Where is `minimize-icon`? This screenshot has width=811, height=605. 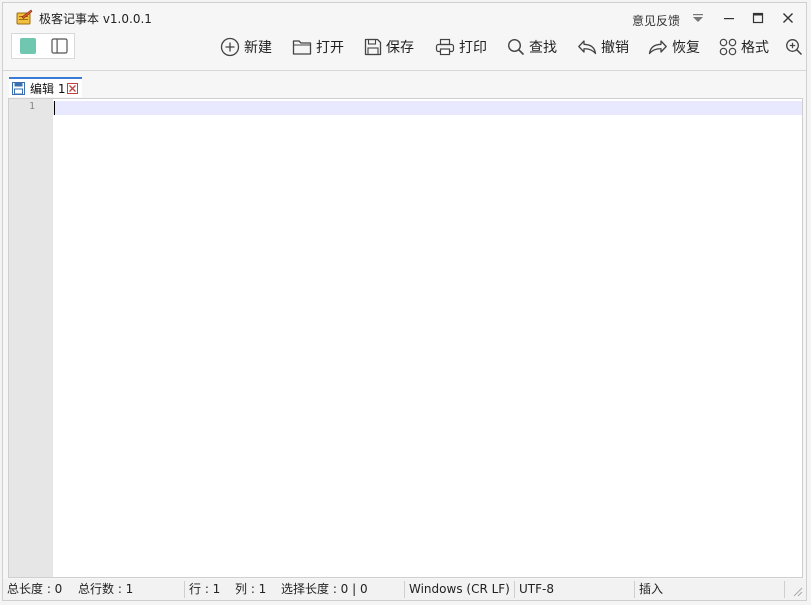 minimize-icon is located at coordinates (729, 19).